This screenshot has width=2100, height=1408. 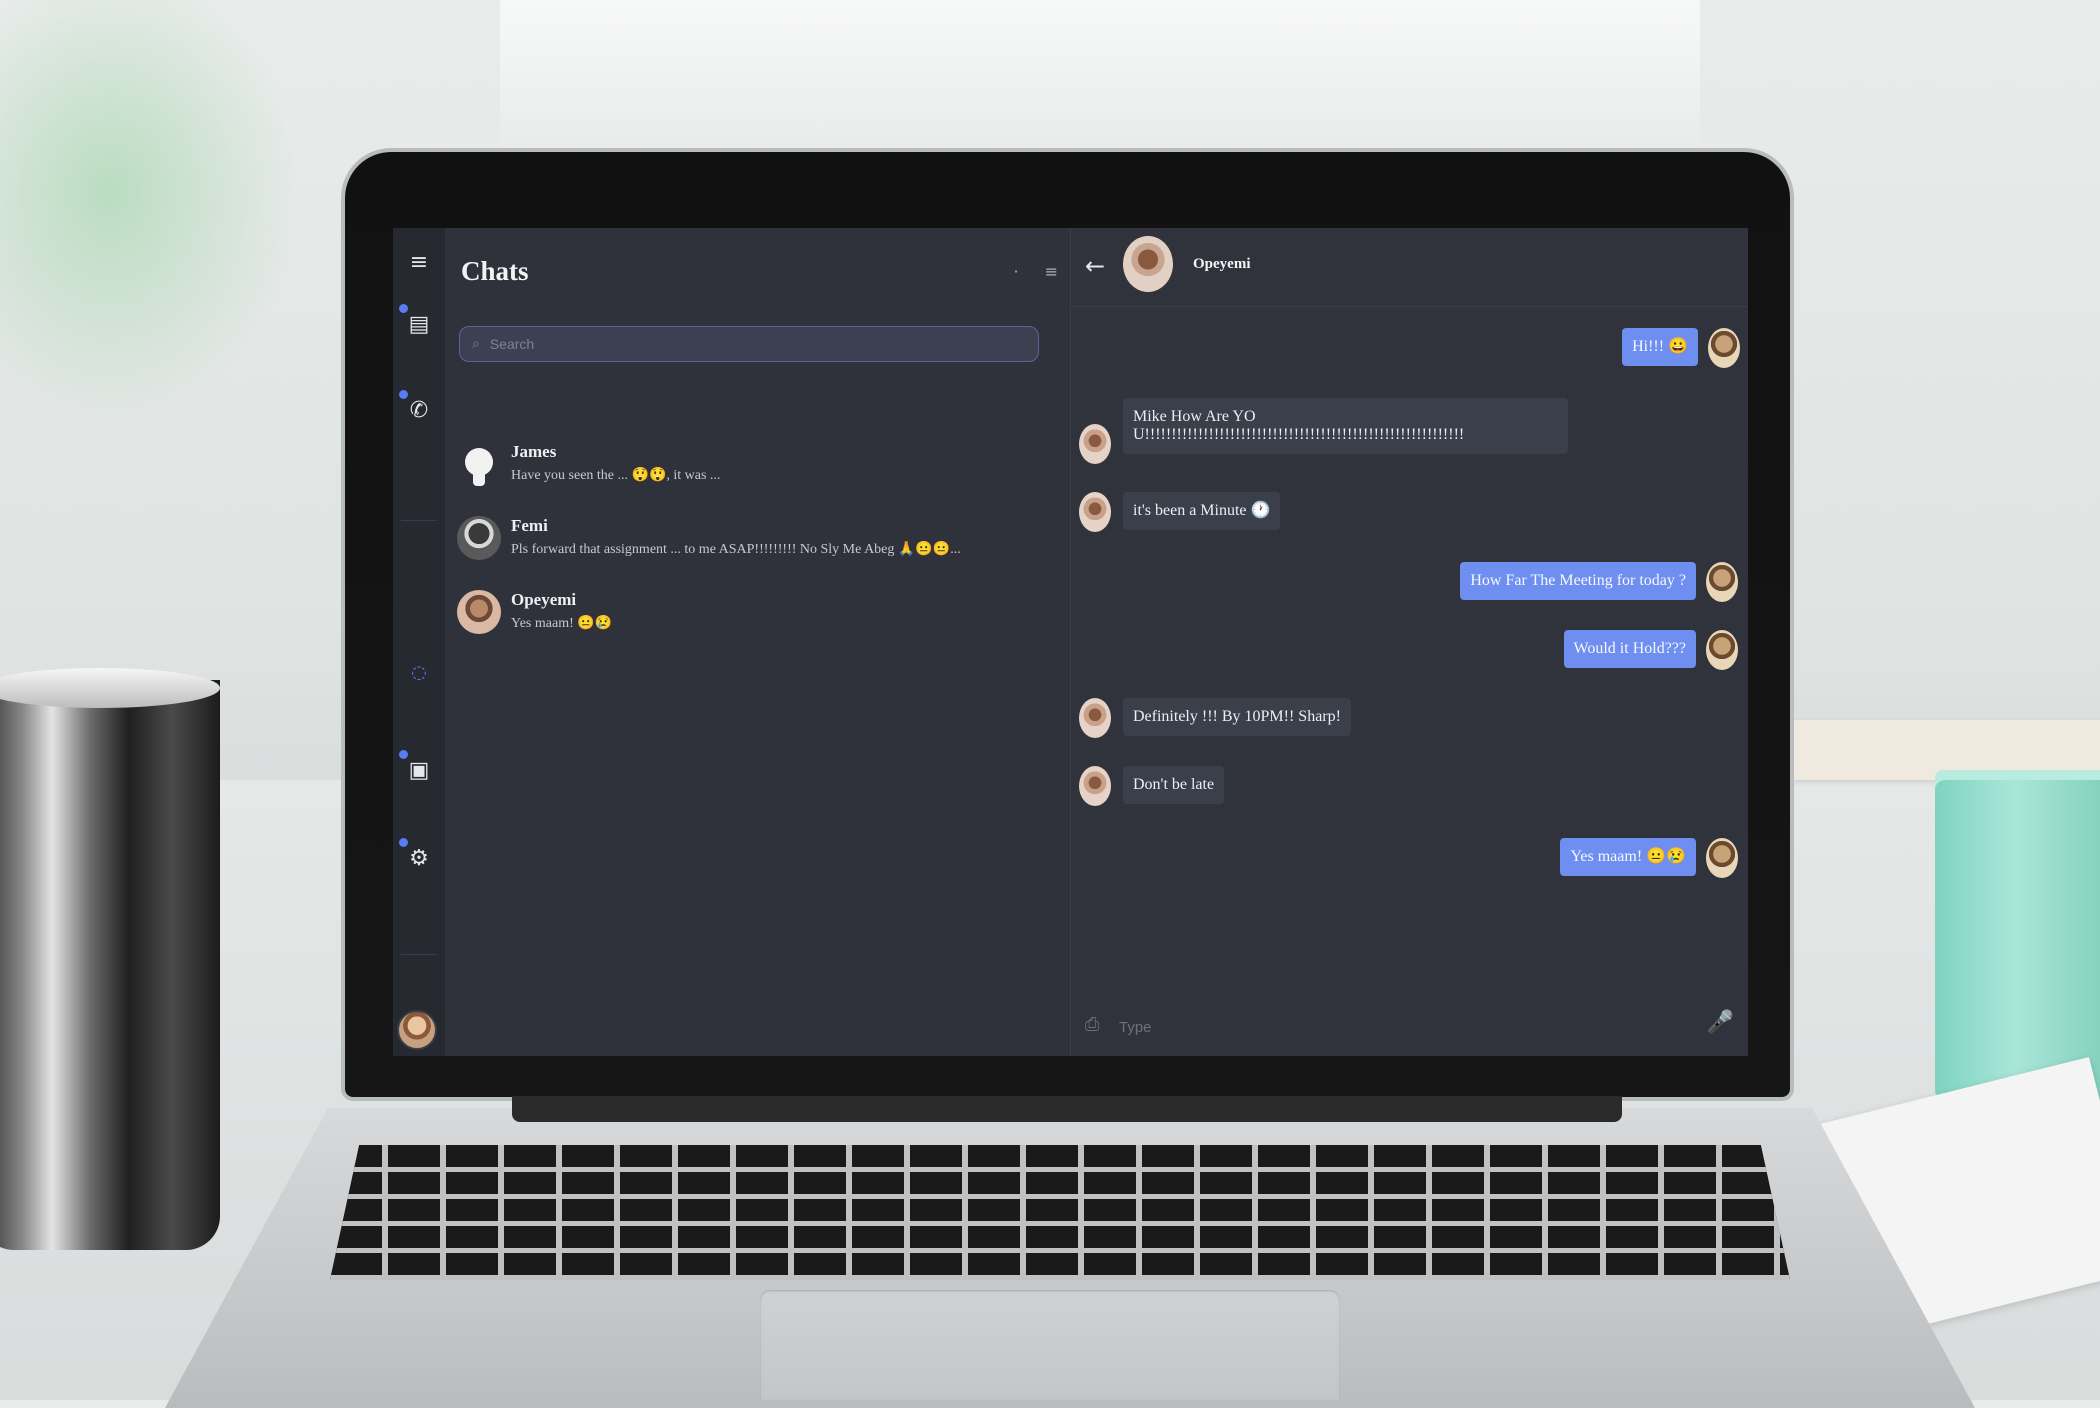 I want to click on nav-rail: ≡ ▤ ✆ ◌ ▣ ⚙, so click(x=419, y=642).